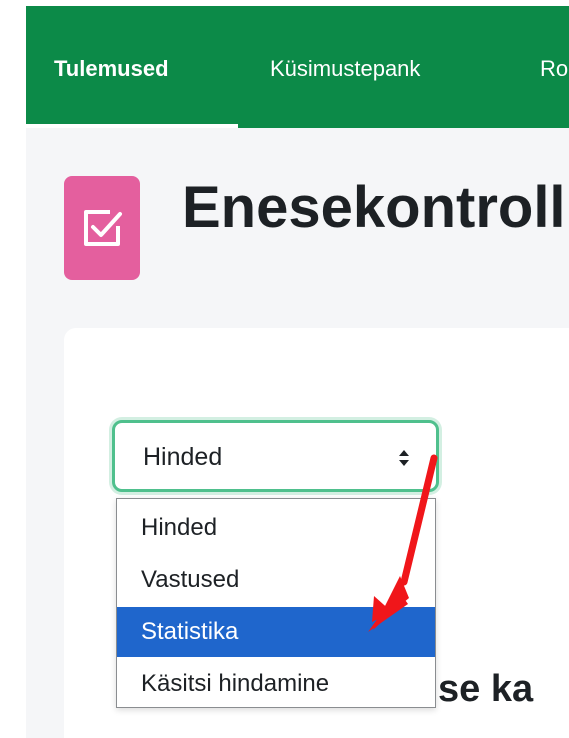 The height and width of the screenshot is (738, 569). What do you see at coordinates (183, 457) in the screenshot?
I see `select-value: Hinded` at bounding box center [183, 457].